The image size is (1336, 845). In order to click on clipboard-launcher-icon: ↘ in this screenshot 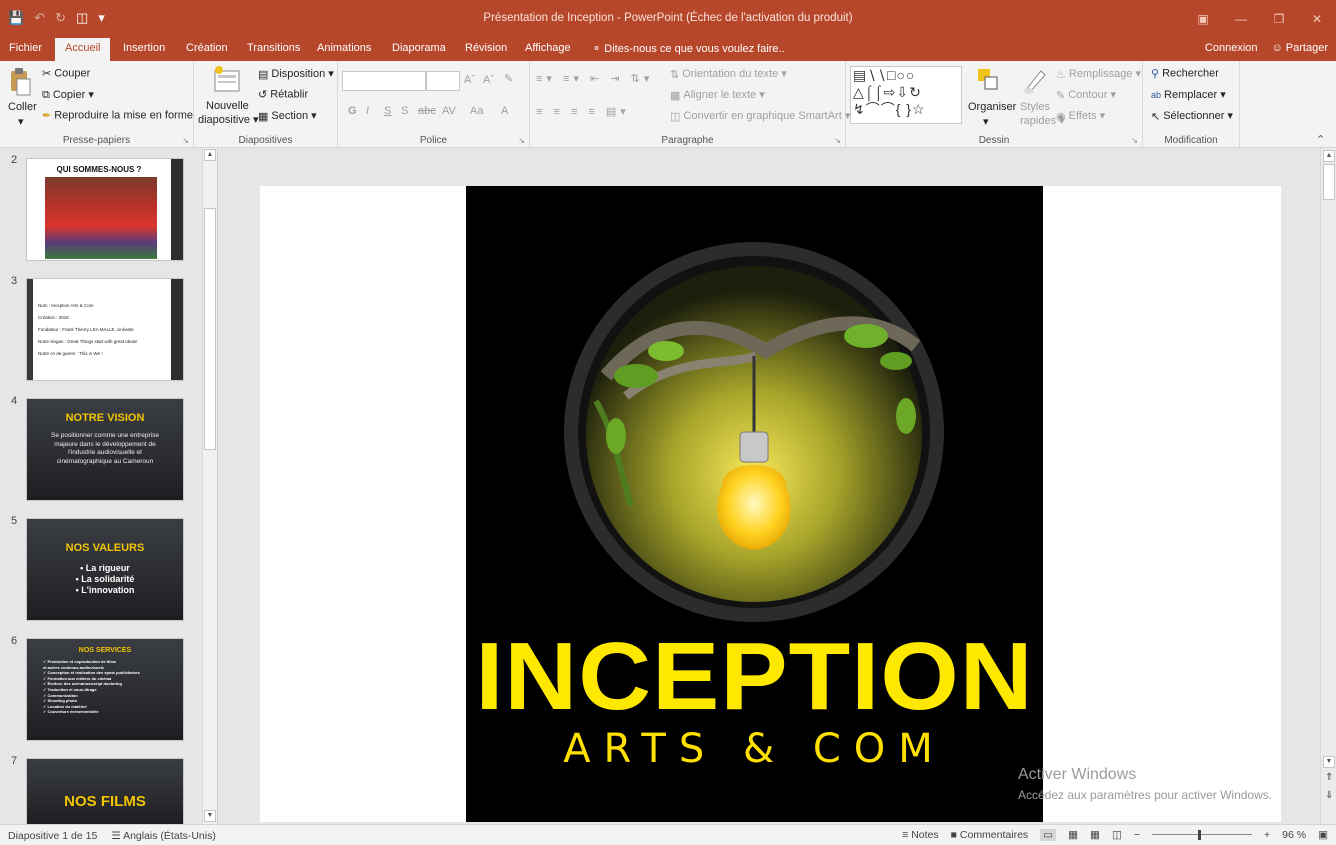, I will do `click(185, 140)`.